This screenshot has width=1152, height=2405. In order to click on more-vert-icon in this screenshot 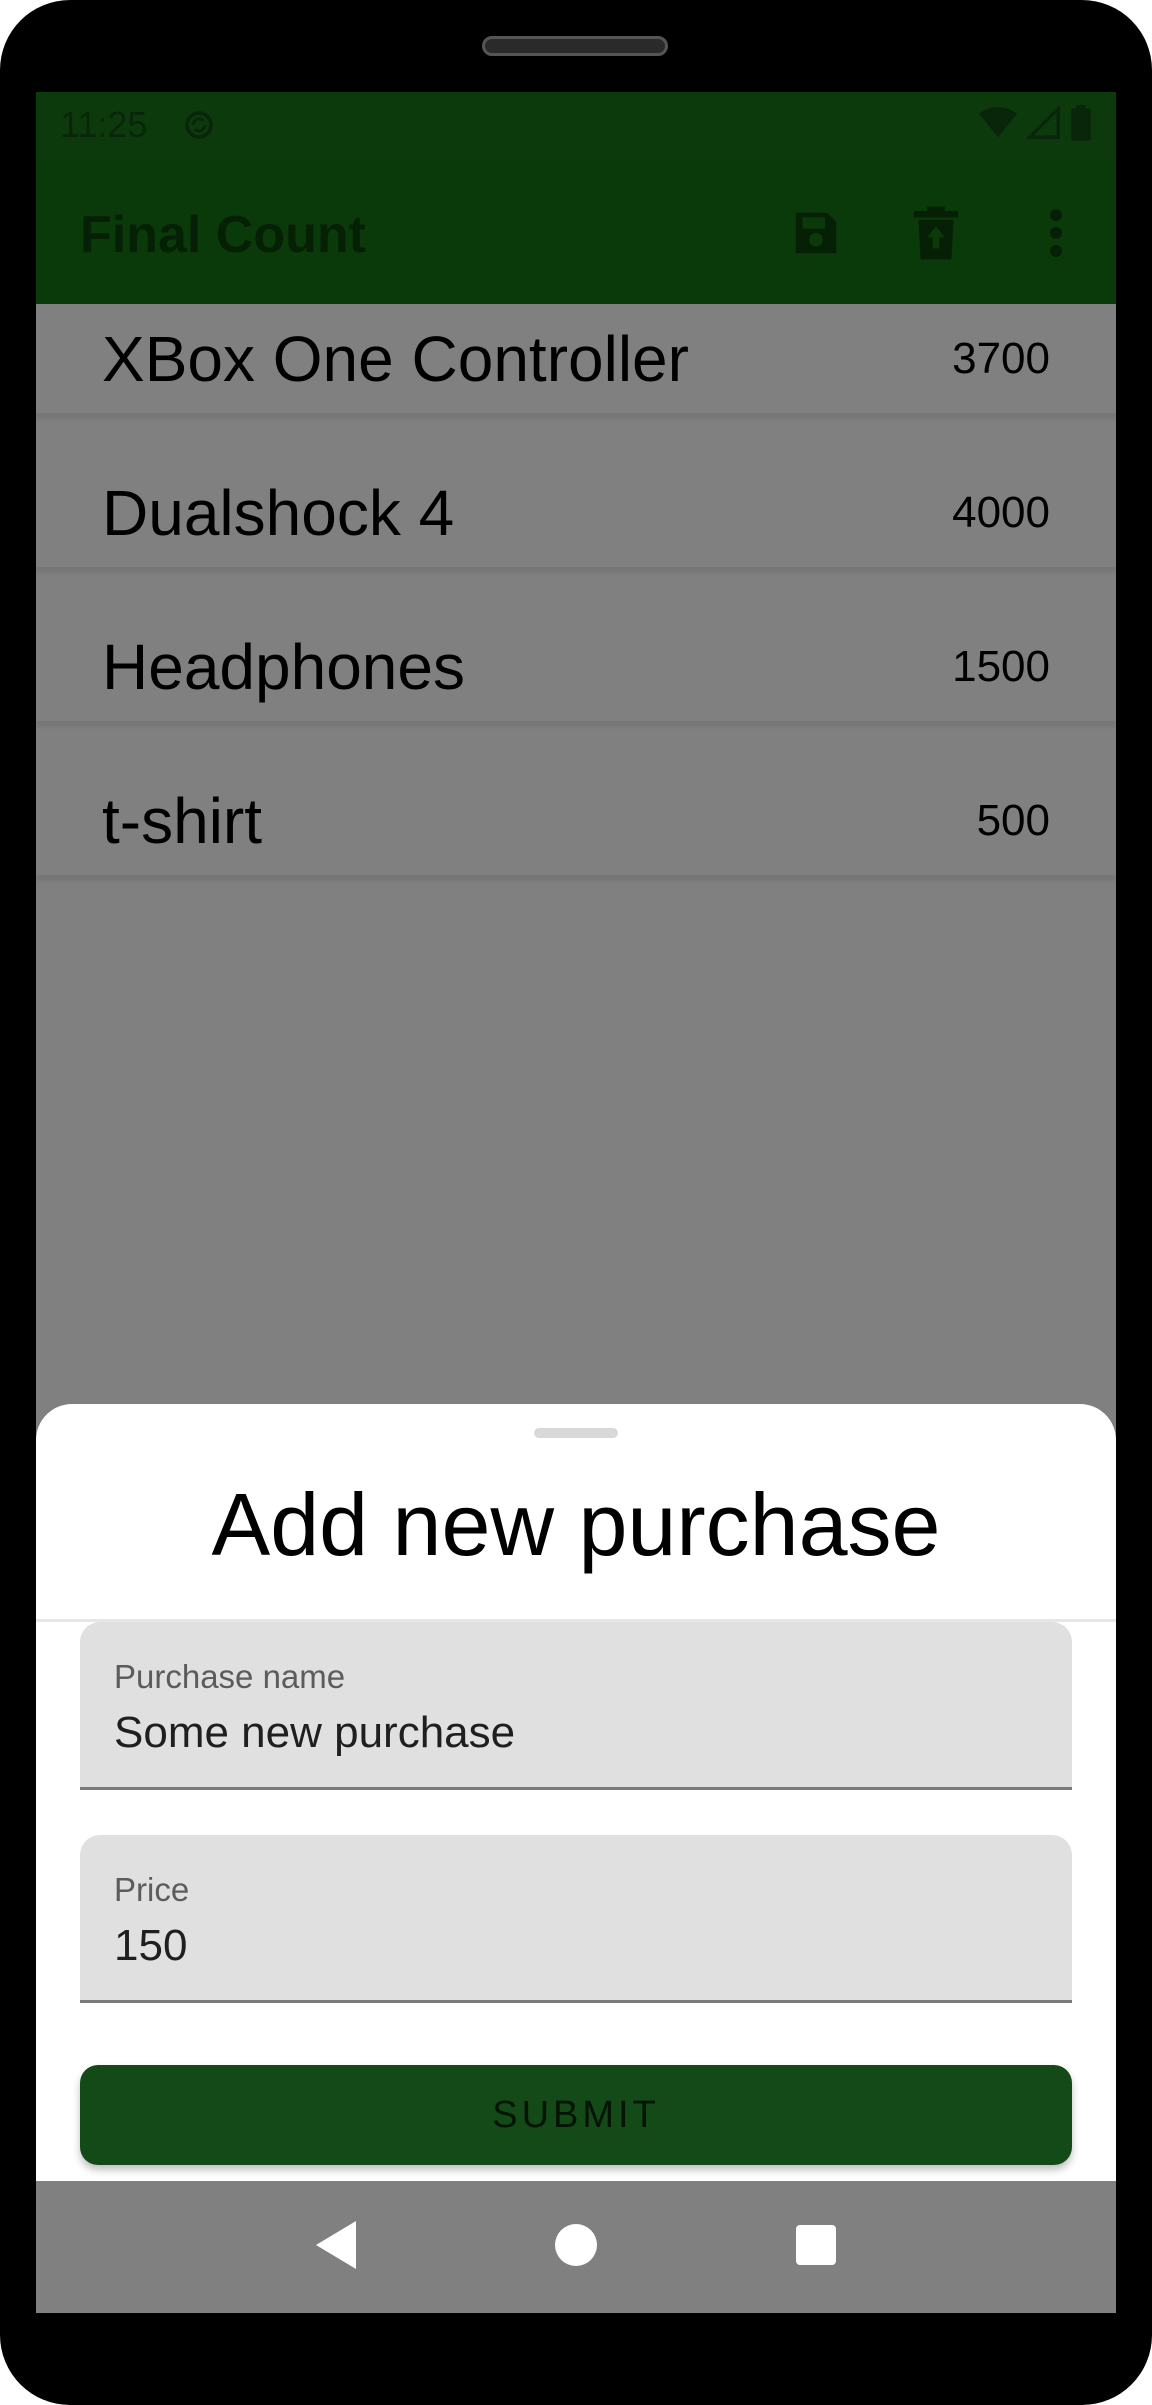, I will do `click(1056, 235)`.